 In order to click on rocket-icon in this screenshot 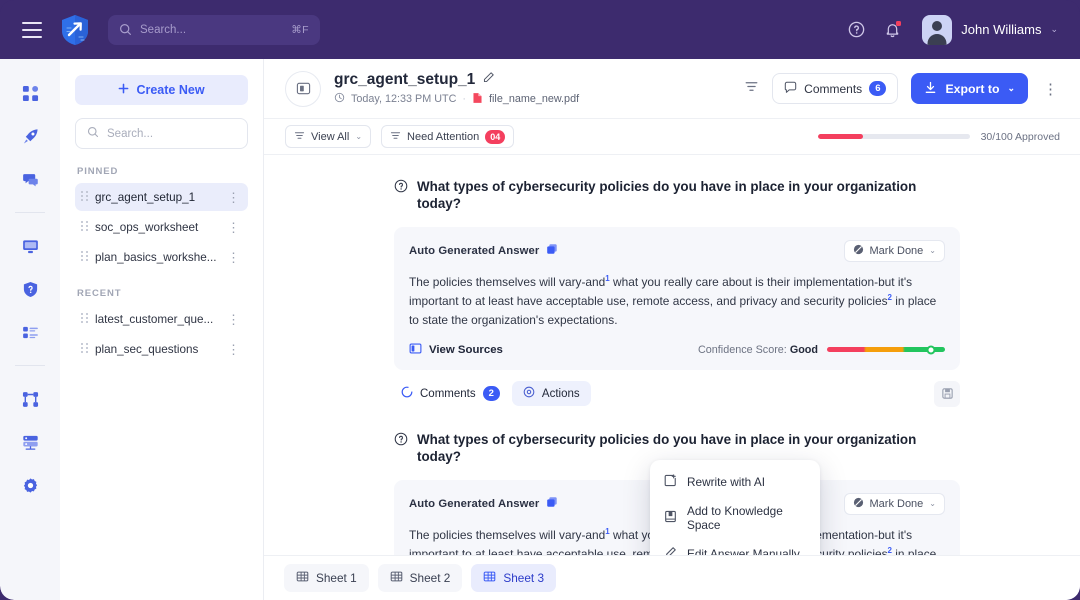, I will do `click(30, 136)`.